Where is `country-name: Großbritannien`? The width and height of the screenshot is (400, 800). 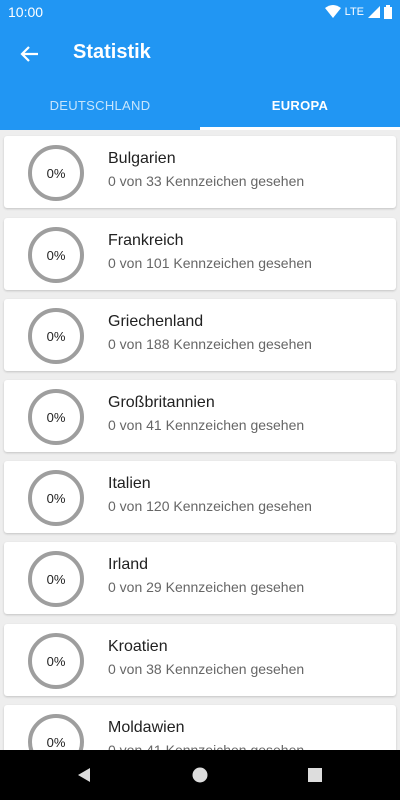
country-name: Großbritannien is located at coordinates (161, 402).